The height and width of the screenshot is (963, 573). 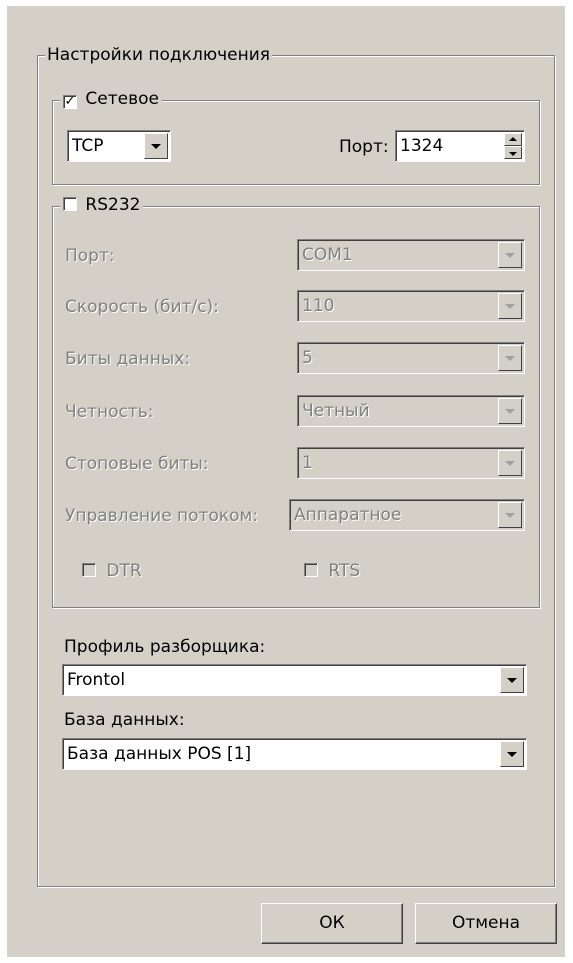 What do you see at coordinates (165, 647) in the screenshot?
I see `parser-profile-label: Профиль разборщика:` at bounding box center [165, 647].